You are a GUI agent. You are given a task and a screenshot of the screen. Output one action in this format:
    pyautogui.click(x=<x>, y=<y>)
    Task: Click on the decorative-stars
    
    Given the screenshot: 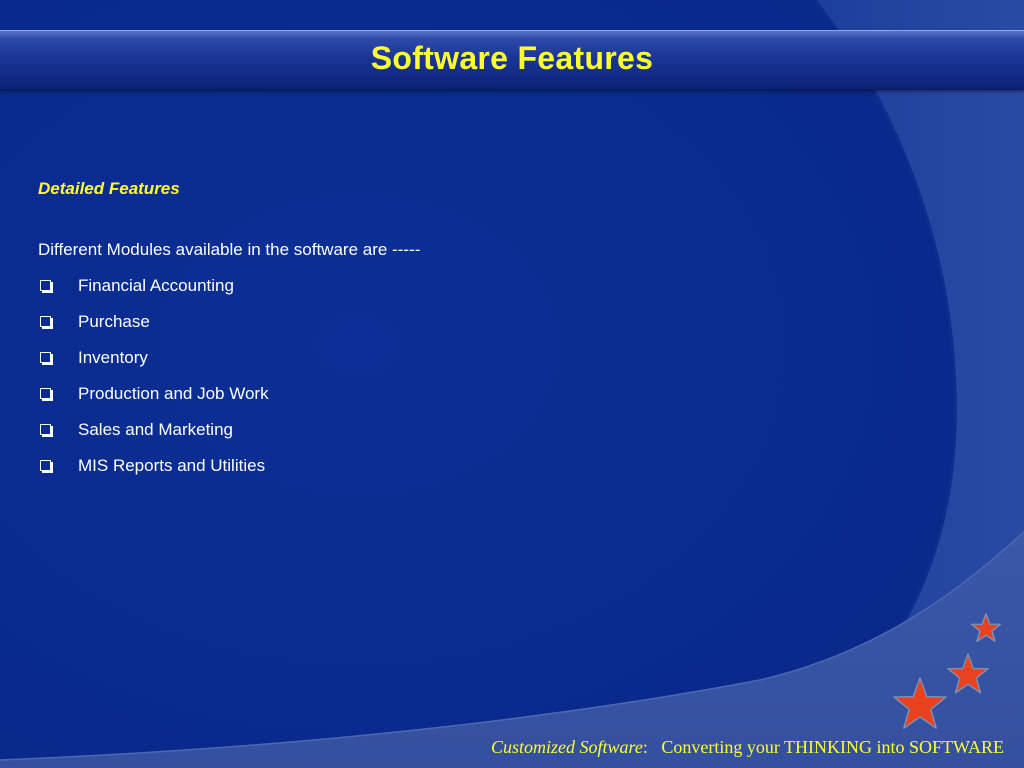 What is the action you would take?
    pyautogui.click(x=947, y=671)
    